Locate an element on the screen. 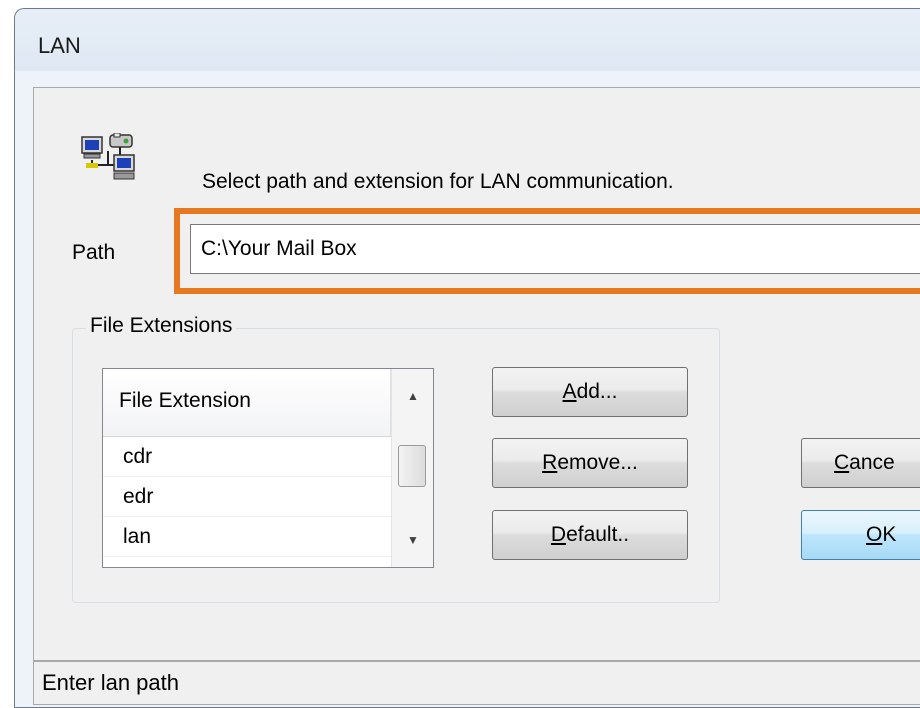  file-extension-rows: cdr edr lan is located at coordinates (247, 497).